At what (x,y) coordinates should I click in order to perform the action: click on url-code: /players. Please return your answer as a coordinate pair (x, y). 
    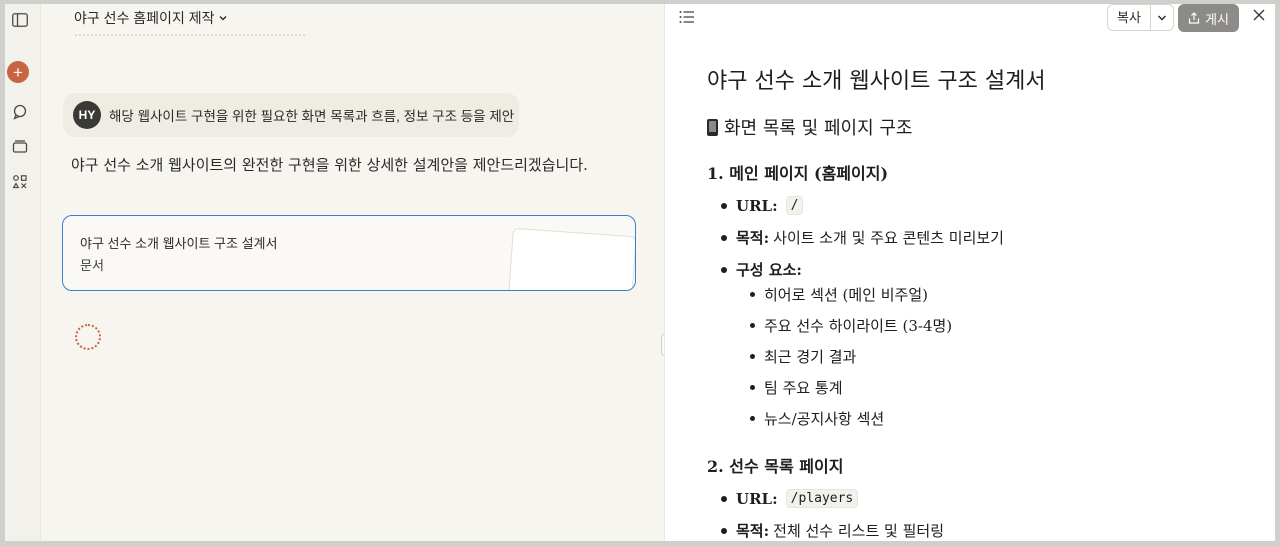
    Looking at the image, I should click on (822, 498).